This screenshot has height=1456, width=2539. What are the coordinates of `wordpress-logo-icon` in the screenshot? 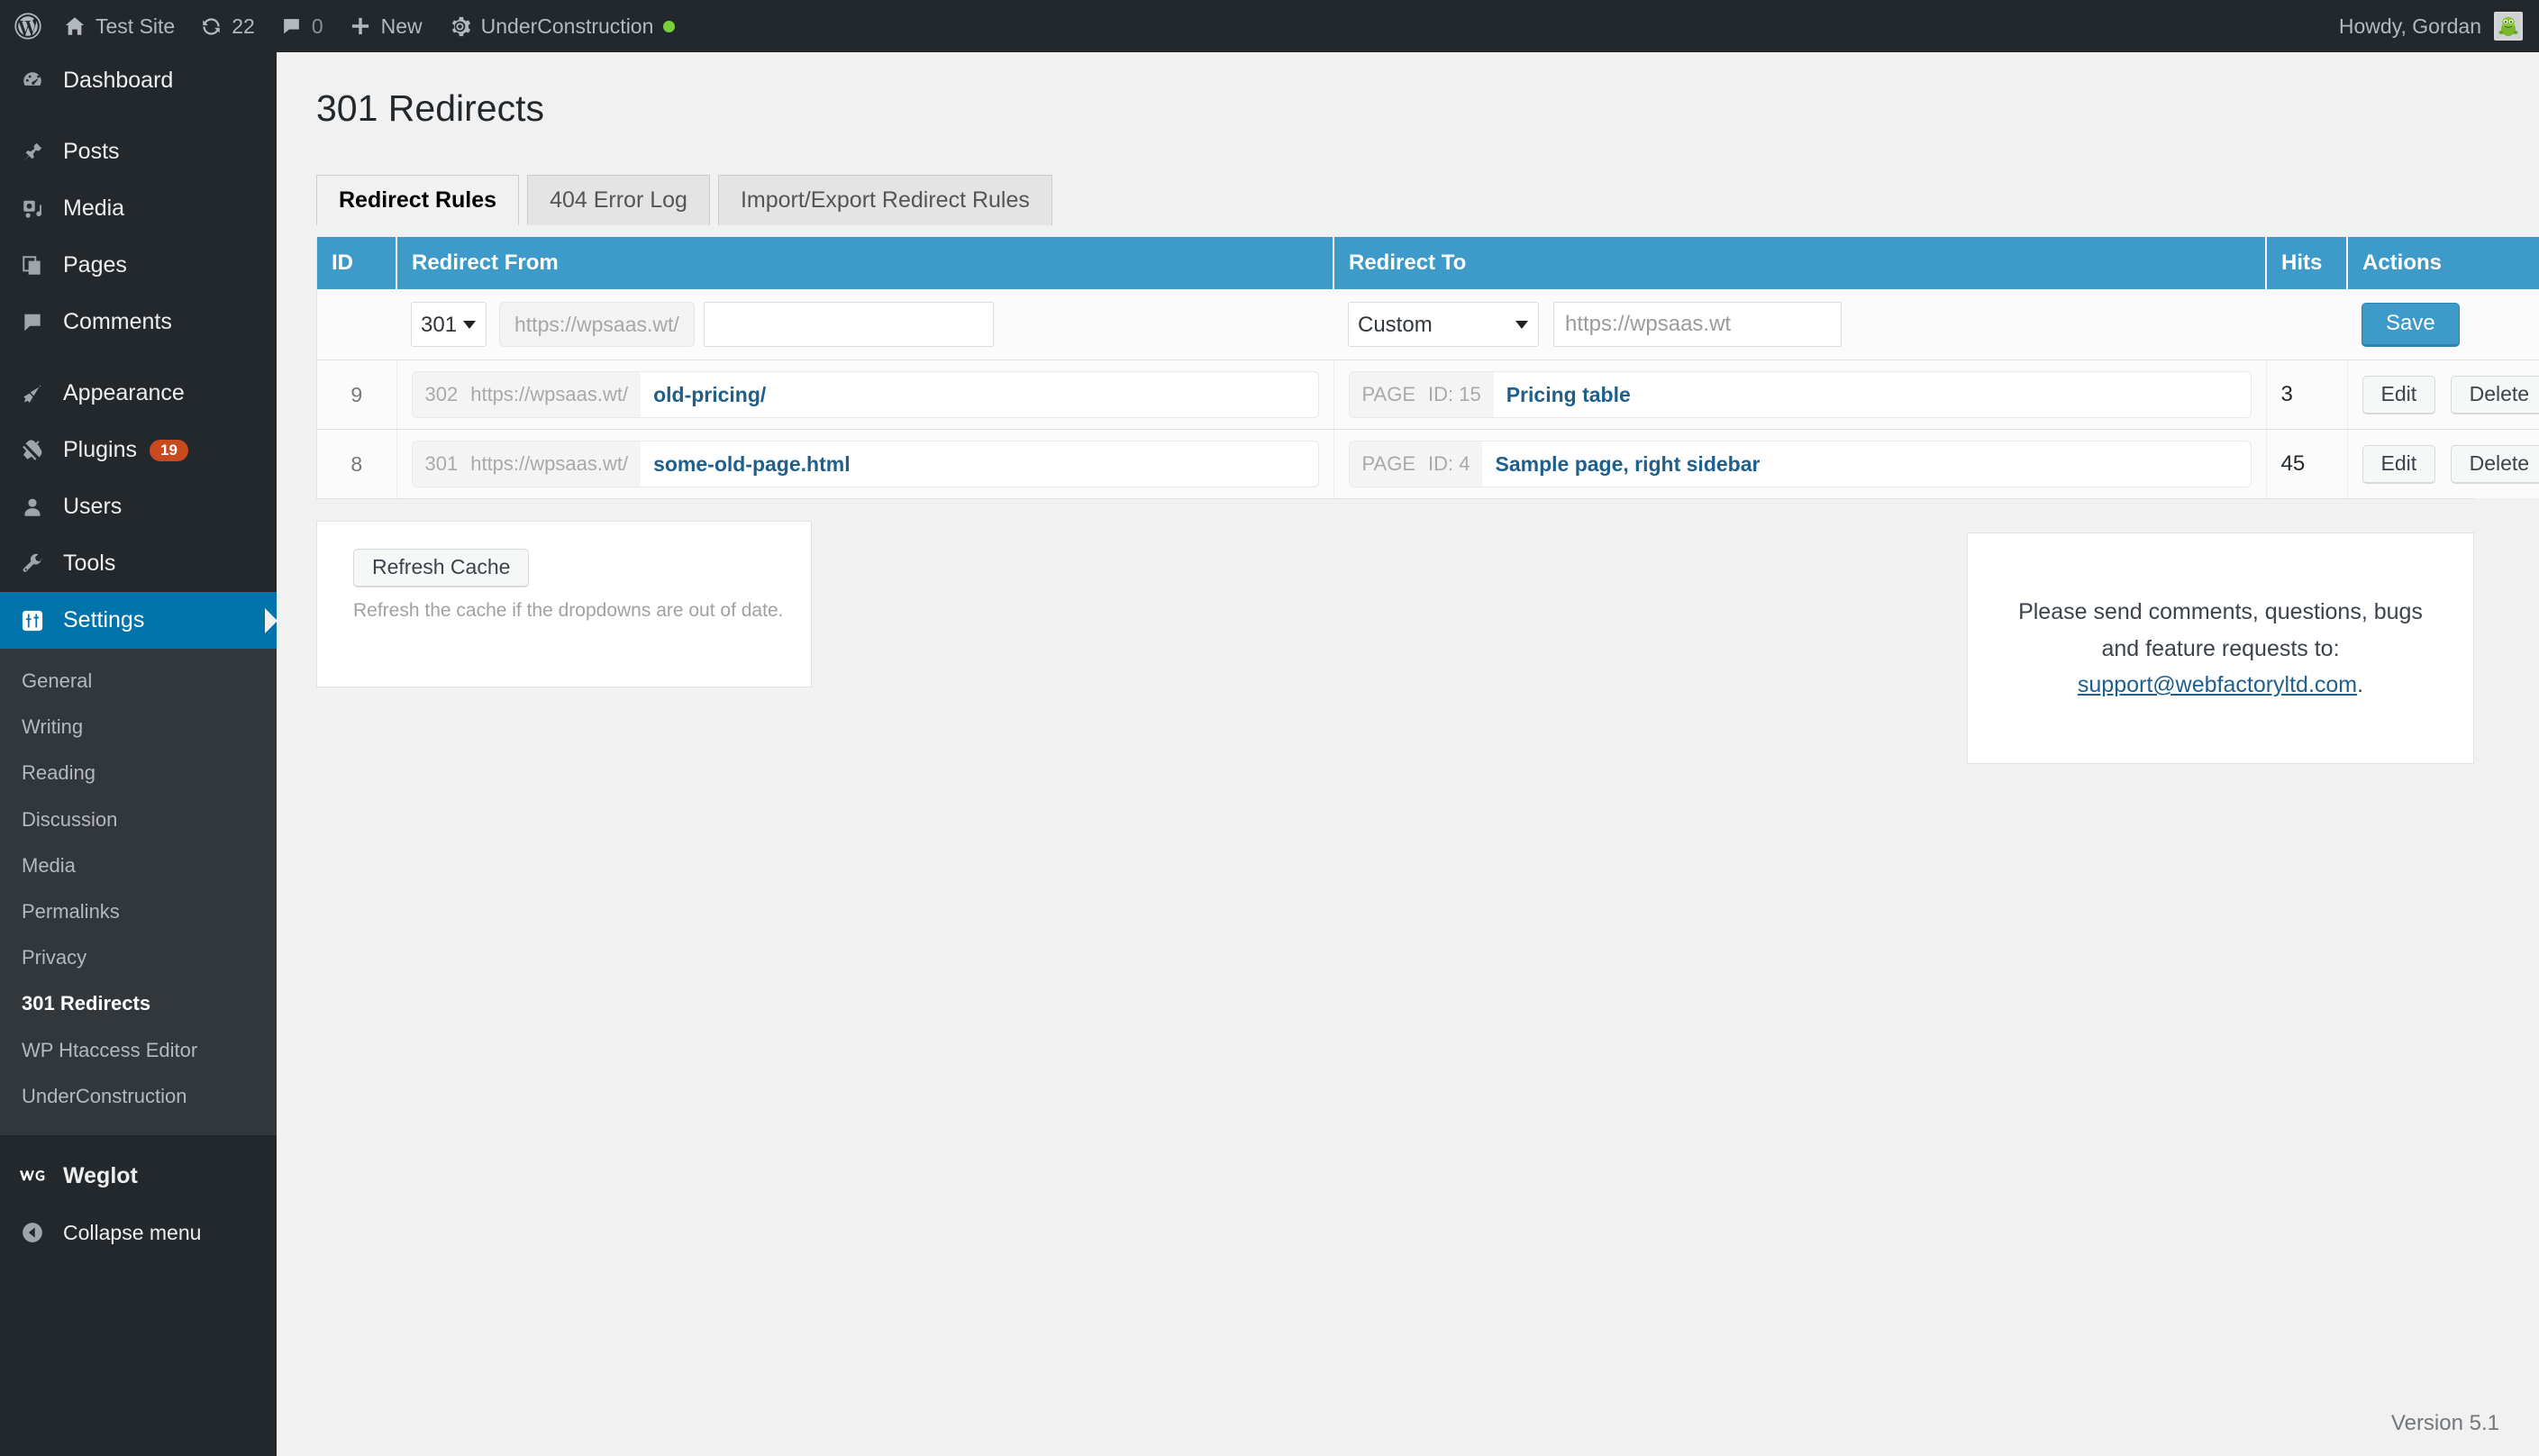 It's located at (27, 26).